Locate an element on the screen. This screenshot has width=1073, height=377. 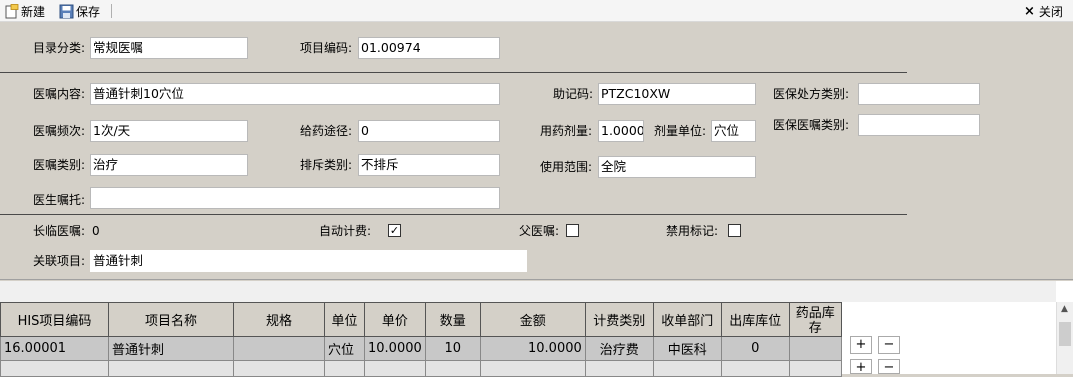
dose-label: 用药剂量: is located at coordinates (566, 131).